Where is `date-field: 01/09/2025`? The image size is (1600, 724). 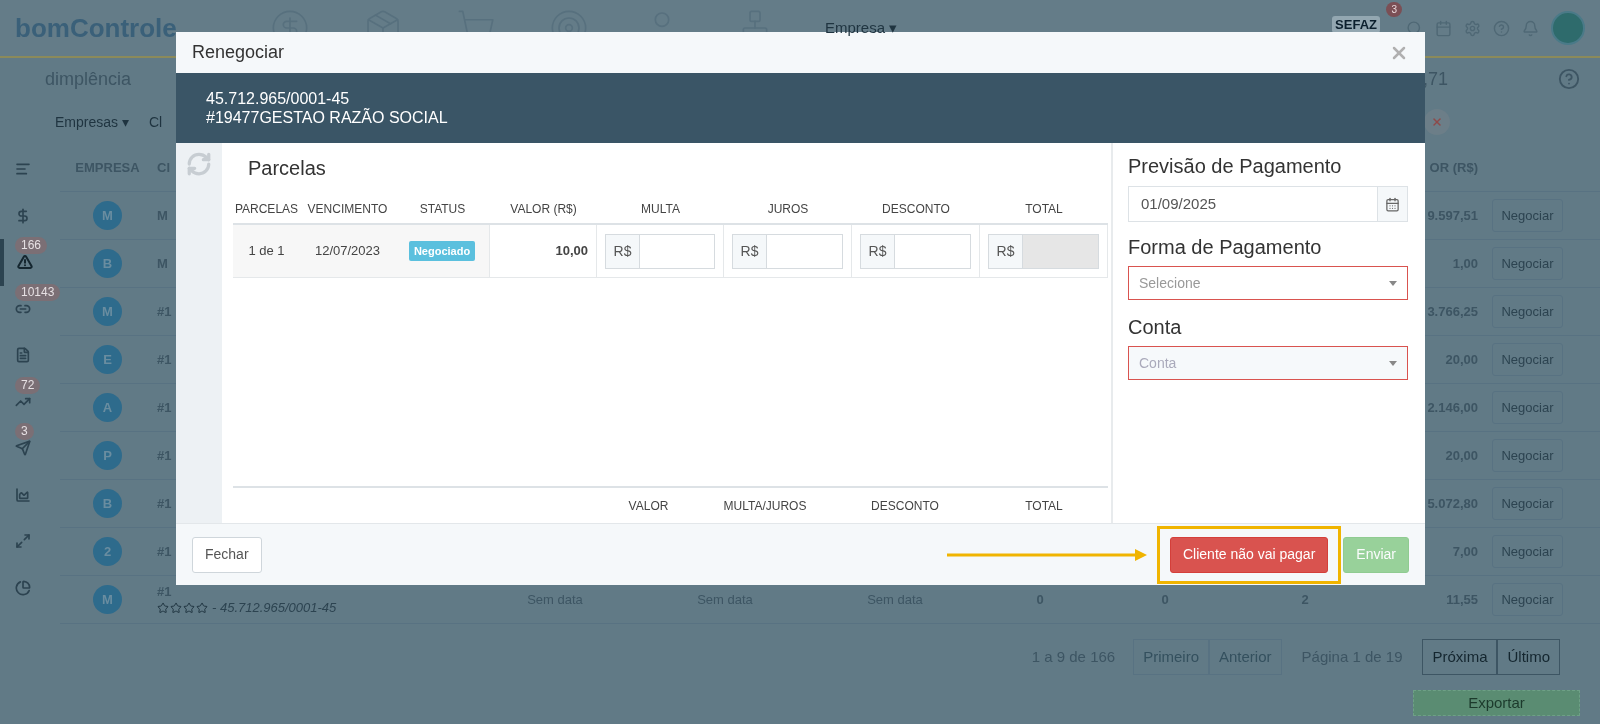 date-field: 01/09/2025 is located at coordinates (1268, 204).